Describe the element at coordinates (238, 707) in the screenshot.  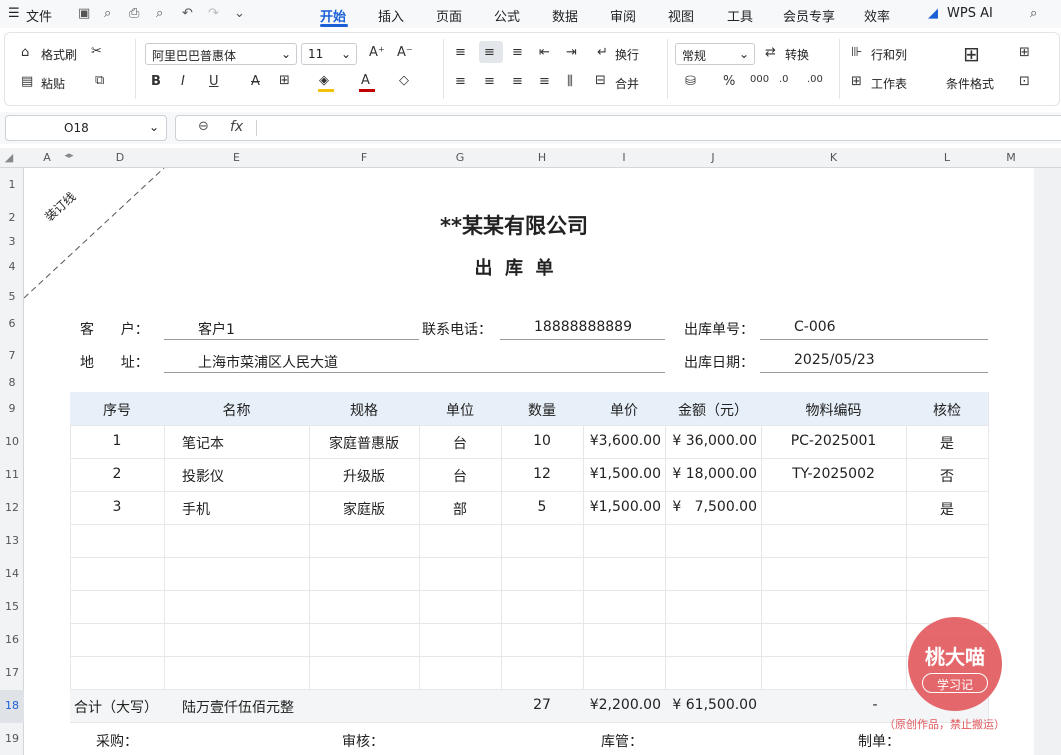
I see `total-words: 陆万壹仟伍佰元整` at that location.